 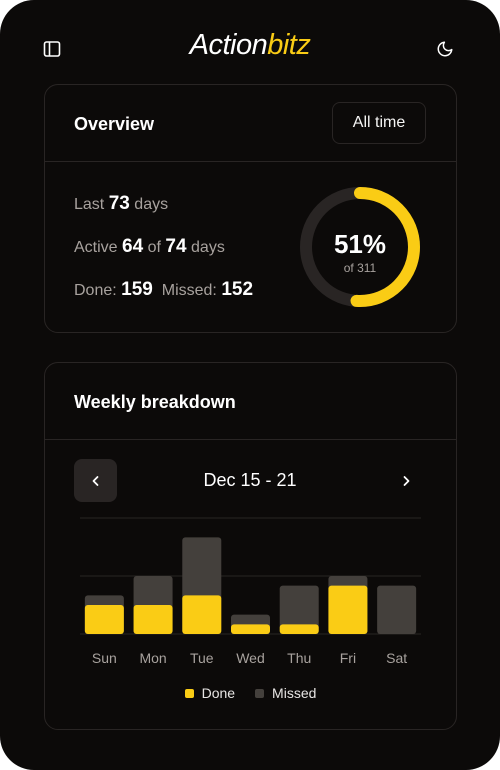 What do you see at coordinates (155, 402) in the screenshot?
I see `weekly-title: Weekly breakdown` at bounding box center [155, 402].